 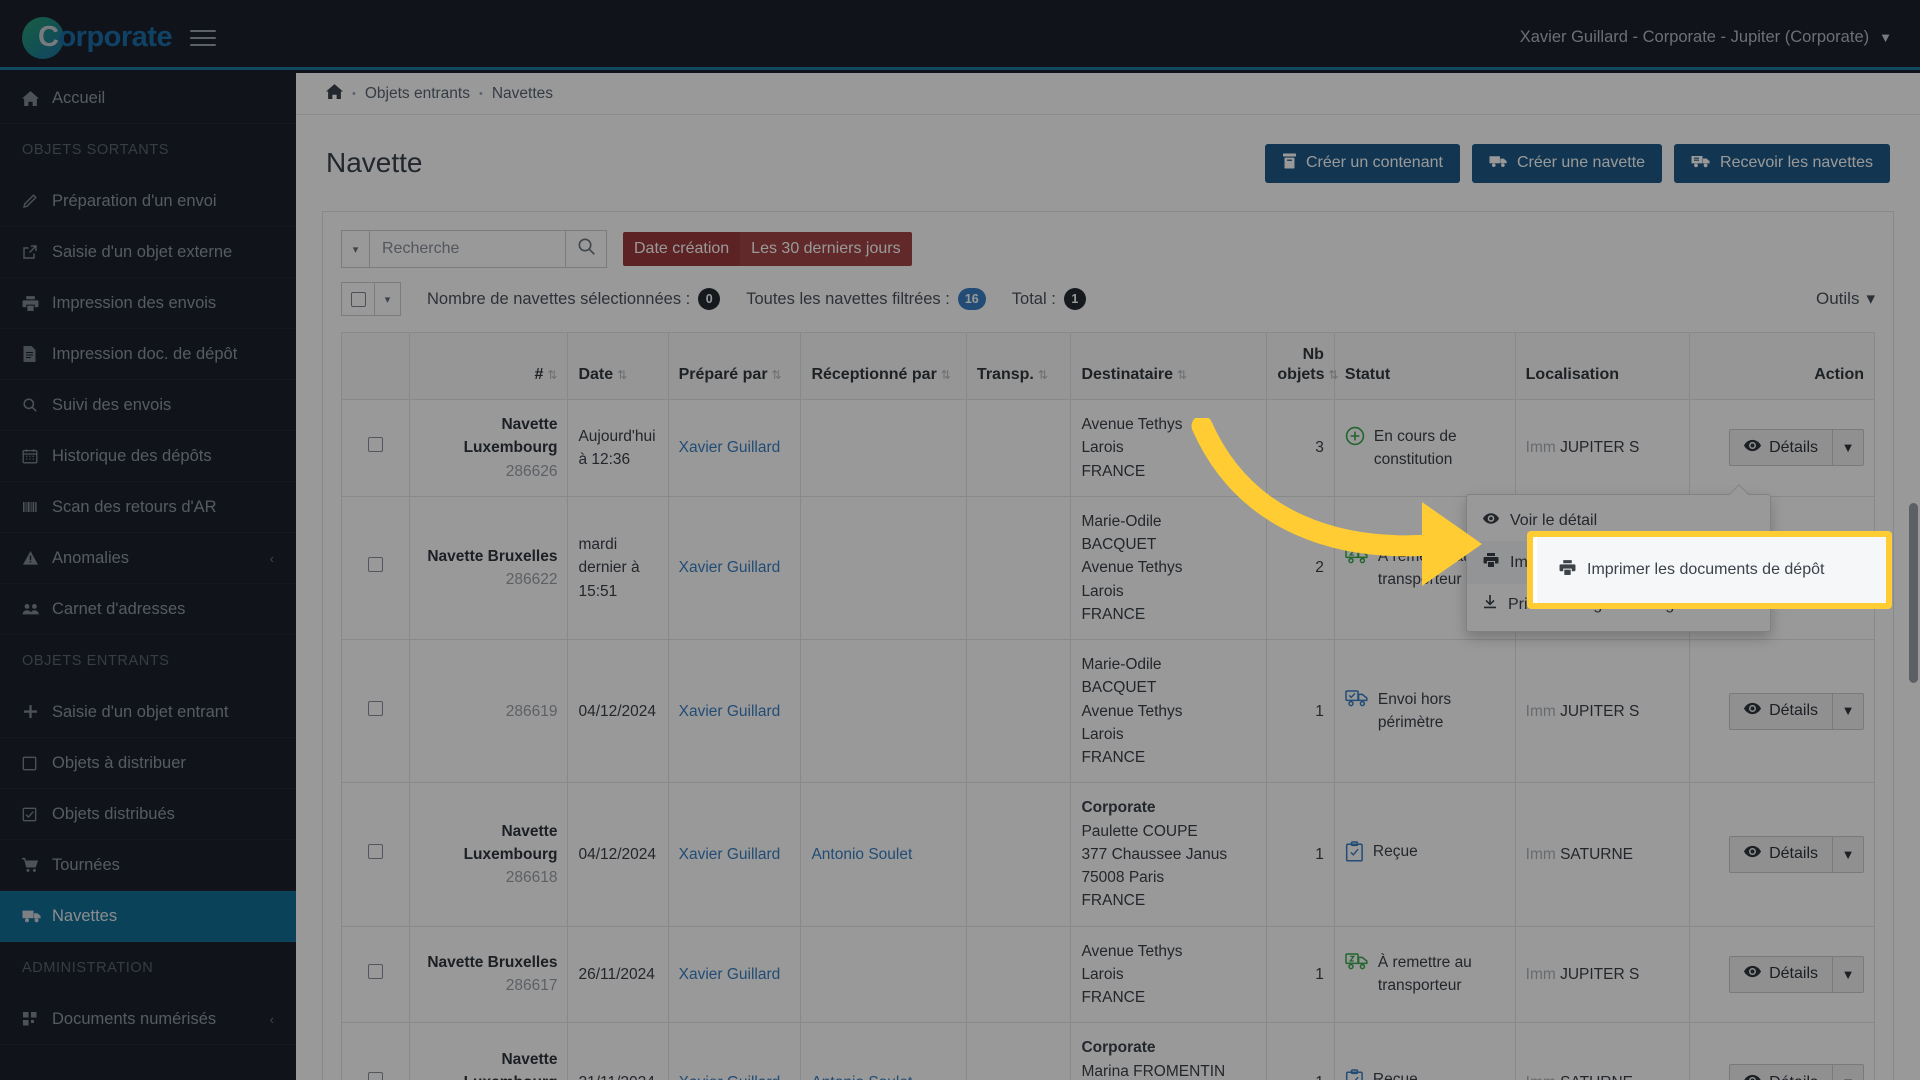 What do you see at coordinates (1354, 1074) in the screenshot?
I see `clipboard-check-icon` at bounding box center [1354, 1074].